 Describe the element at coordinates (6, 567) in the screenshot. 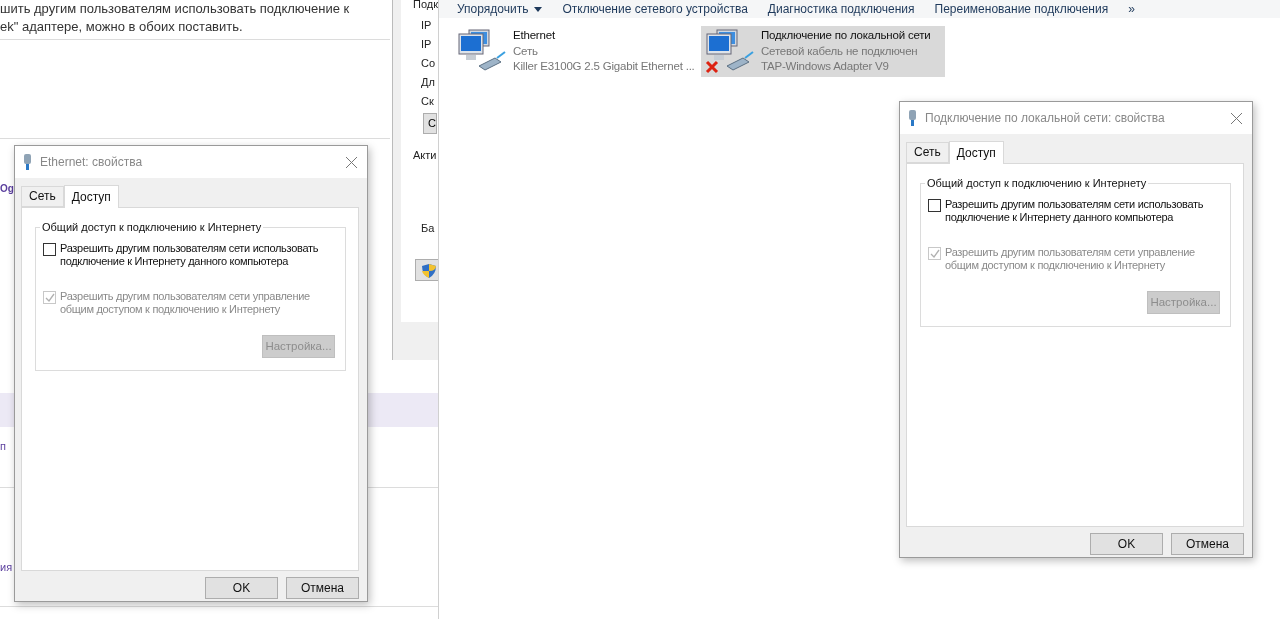

I see `link-text: ия` at that location.